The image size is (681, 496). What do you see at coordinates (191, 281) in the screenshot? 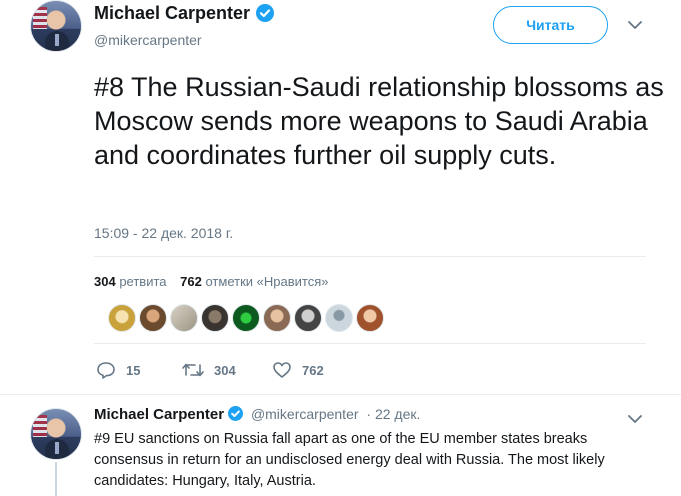
I see `likes-count: 762` at bounding box center [191, 281].